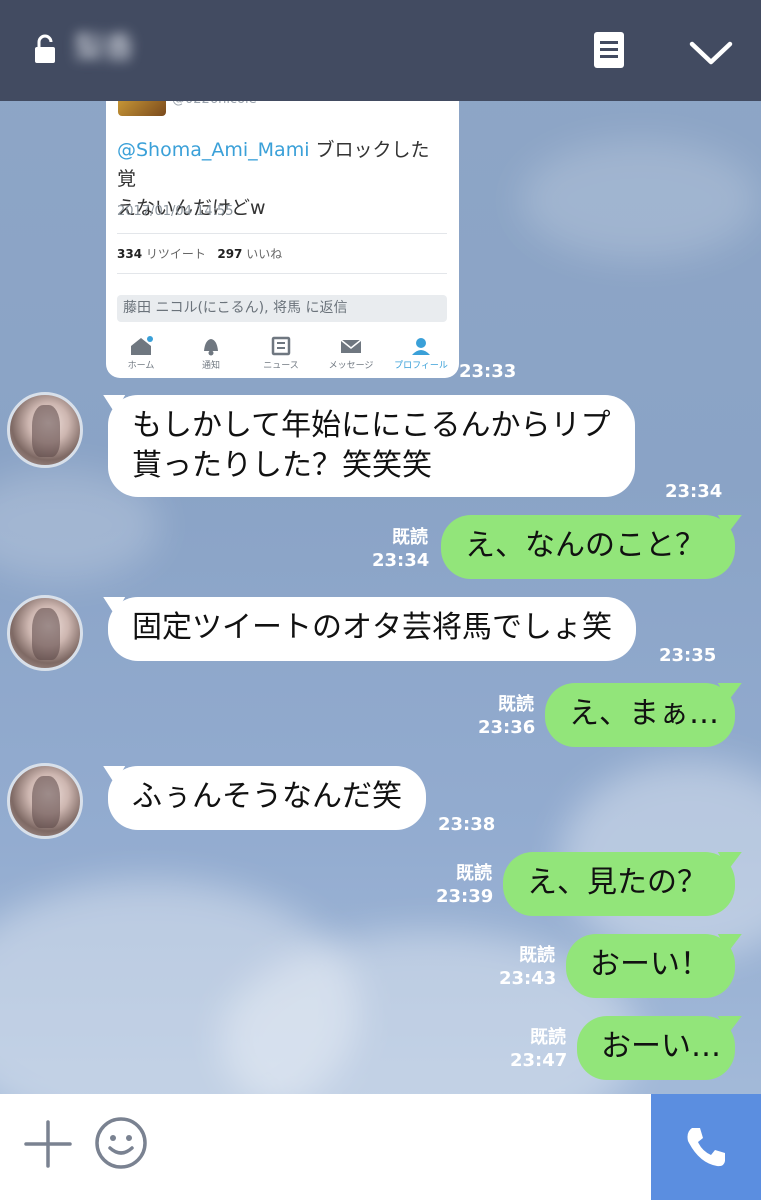 The height and width of the screenshot is (1200, 761). I want to click on message-time: 23:43, so click(528, 978).